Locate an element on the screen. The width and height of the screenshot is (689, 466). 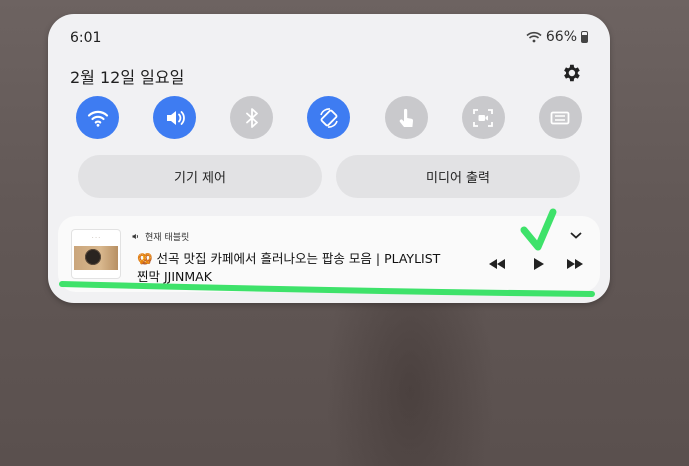
speaker-small-icon is located at coordinates (135, 236).